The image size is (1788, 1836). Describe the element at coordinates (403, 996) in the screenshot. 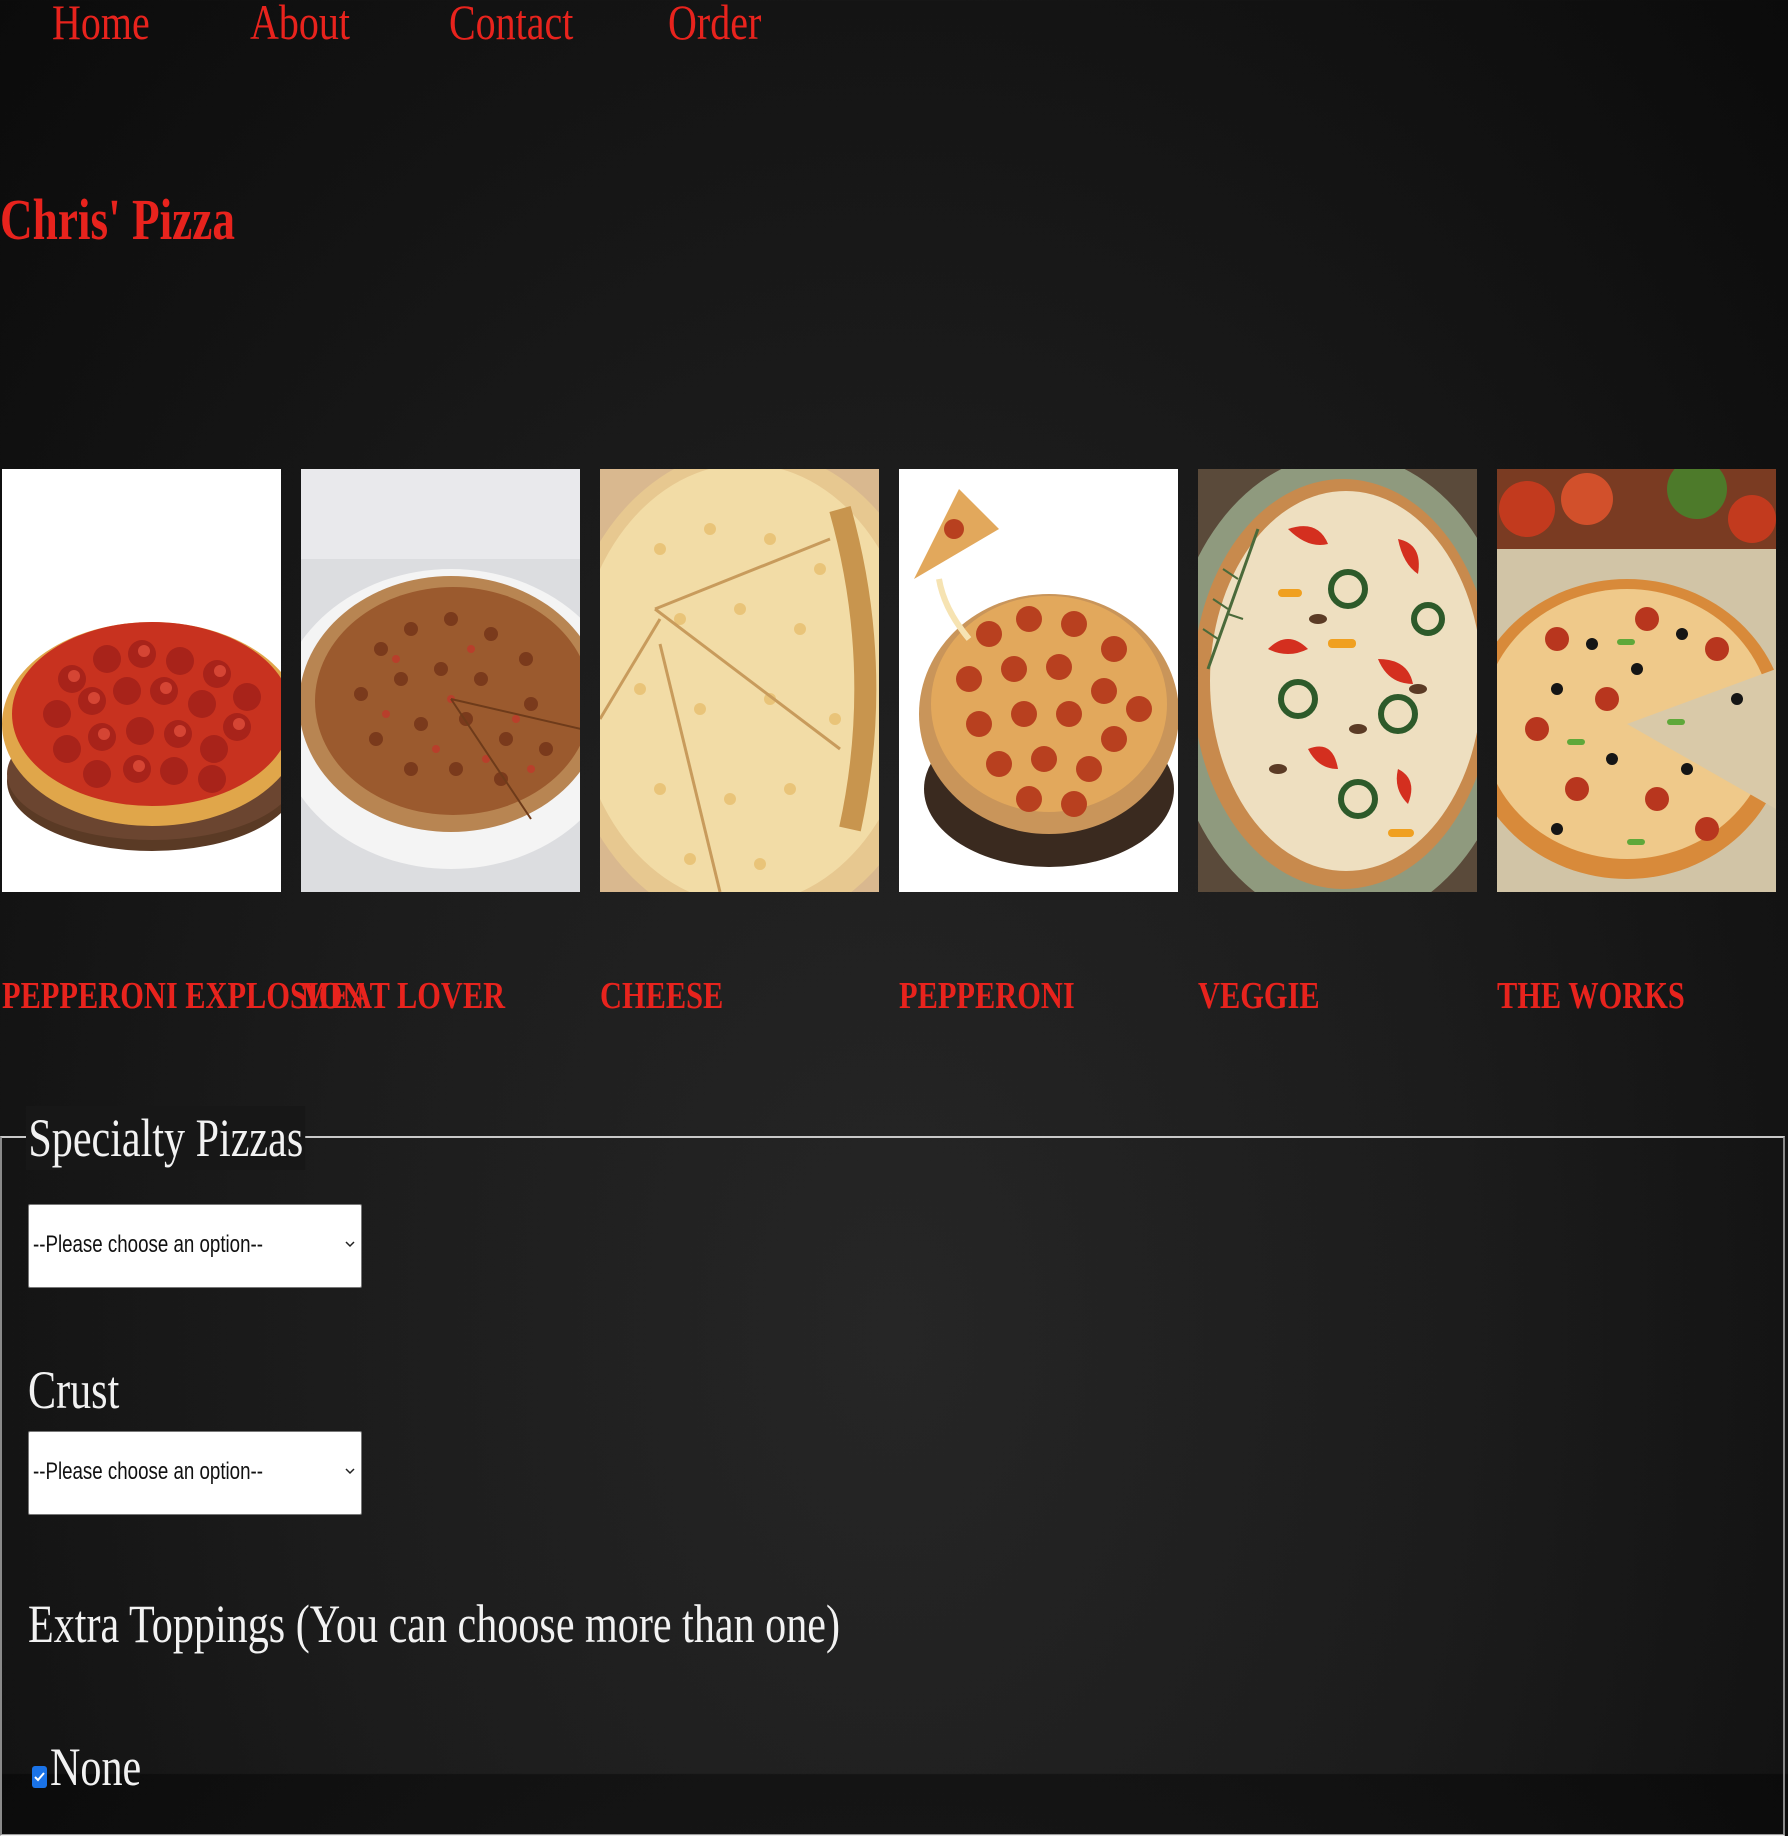

I see `pizza-name-meat-lover: MEAT LOVER` at that location.